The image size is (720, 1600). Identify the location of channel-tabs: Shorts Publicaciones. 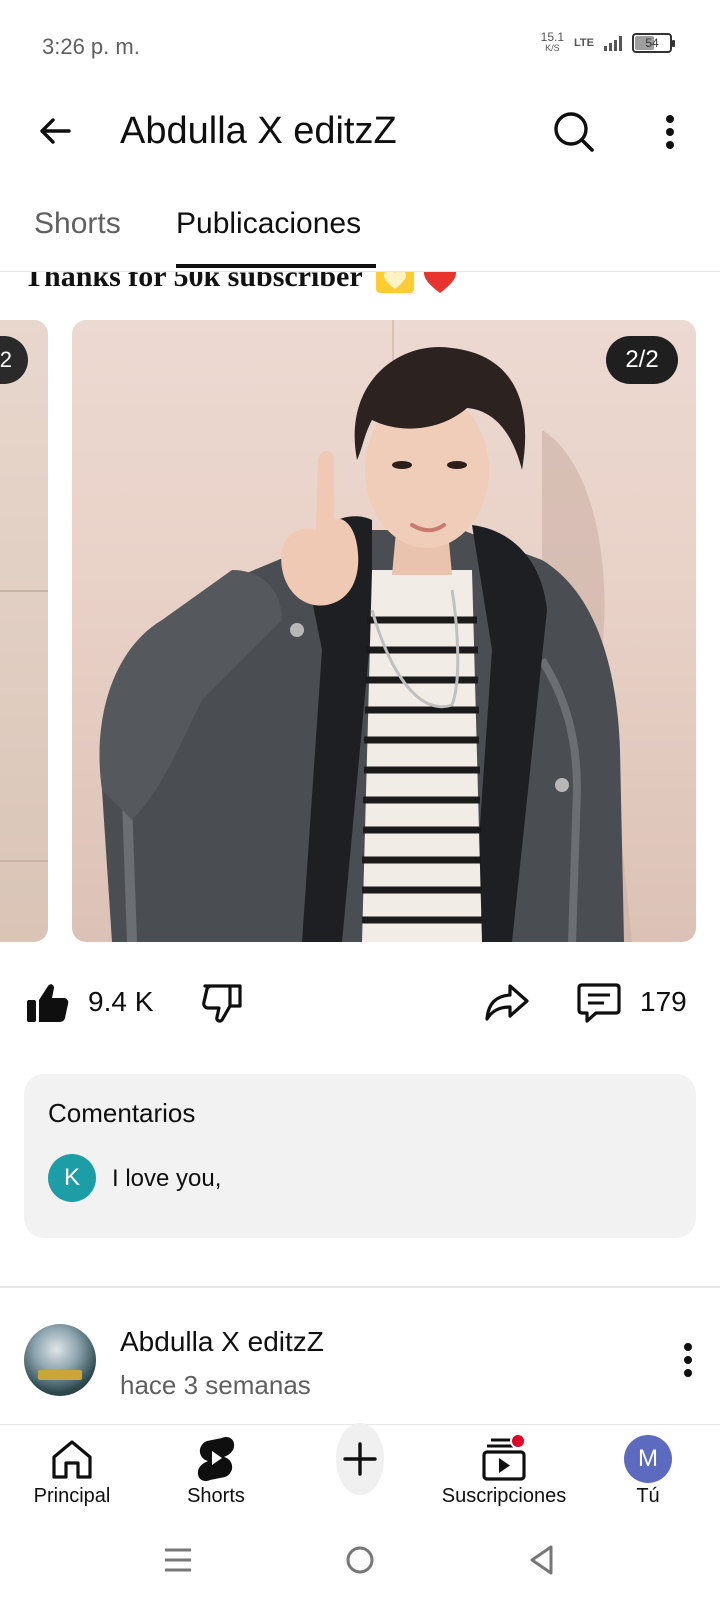
(360, 229).